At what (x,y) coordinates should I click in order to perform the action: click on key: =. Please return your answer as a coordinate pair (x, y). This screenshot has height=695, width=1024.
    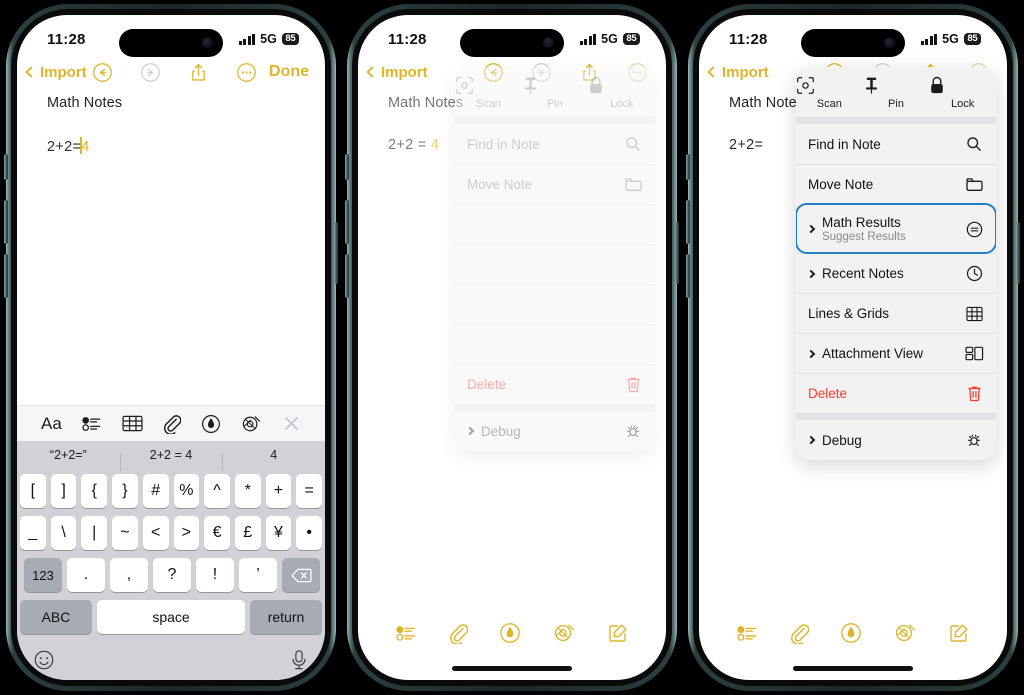
    Looking at the image, I should click on (309, 491).